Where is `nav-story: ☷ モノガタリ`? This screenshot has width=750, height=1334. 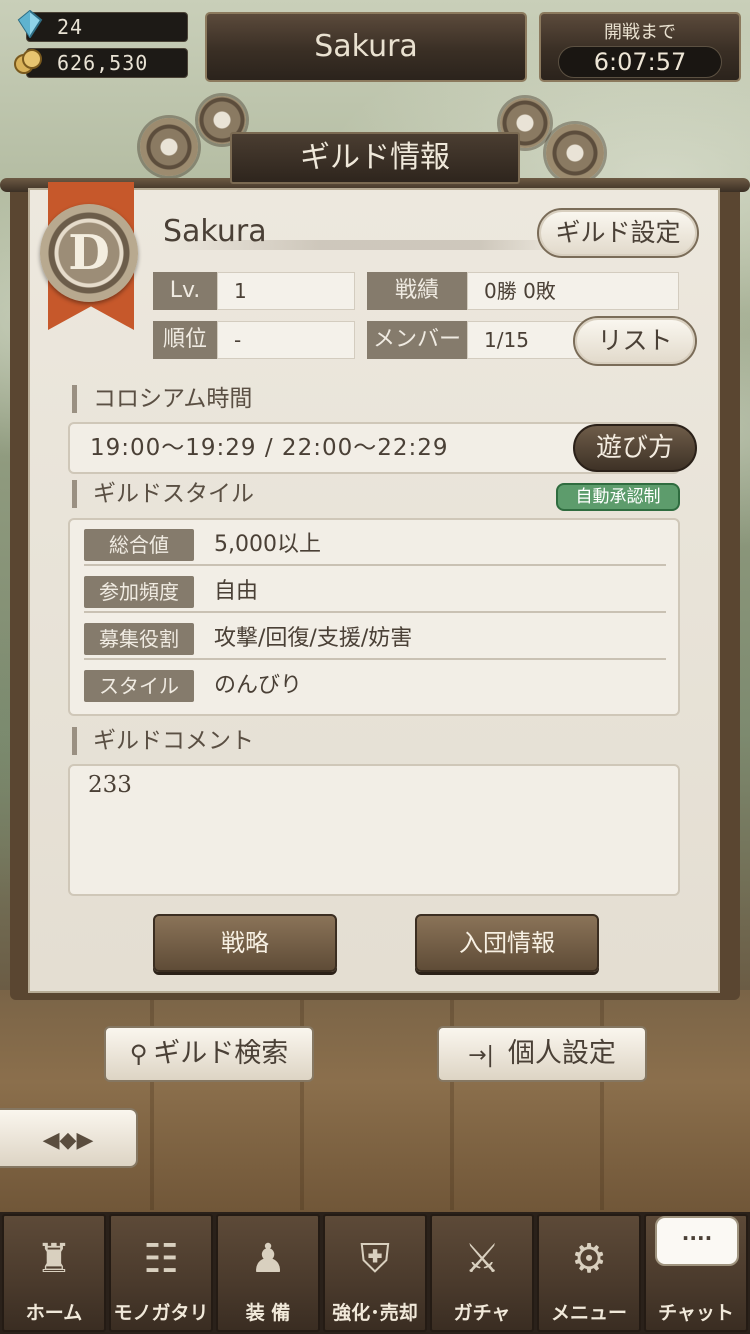
nav-story: ☷ モノガタリ is located at coordinates (161, 1273).